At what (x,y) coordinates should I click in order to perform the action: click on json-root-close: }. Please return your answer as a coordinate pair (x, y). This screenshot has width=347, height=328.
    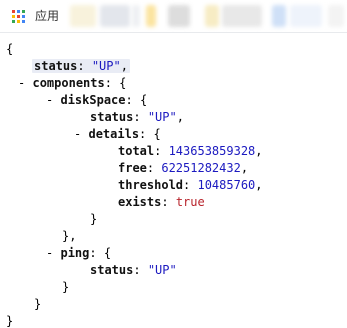
    Looking at the image, I should click on (10, 321).